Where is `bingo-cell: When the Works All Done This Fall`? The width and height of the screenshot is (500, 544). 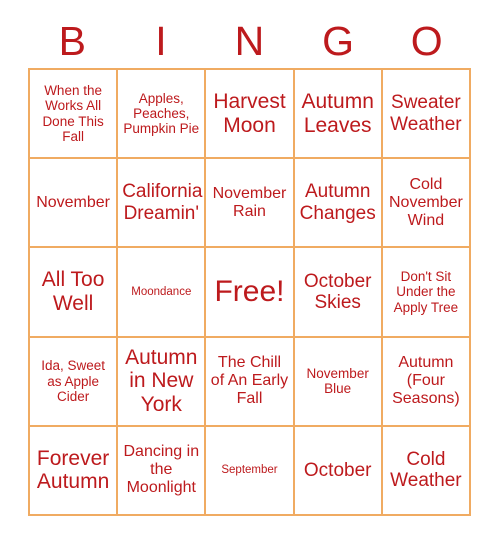 bingo-cell: When the Works All Done This Fall is located at coordinates (74, 115).